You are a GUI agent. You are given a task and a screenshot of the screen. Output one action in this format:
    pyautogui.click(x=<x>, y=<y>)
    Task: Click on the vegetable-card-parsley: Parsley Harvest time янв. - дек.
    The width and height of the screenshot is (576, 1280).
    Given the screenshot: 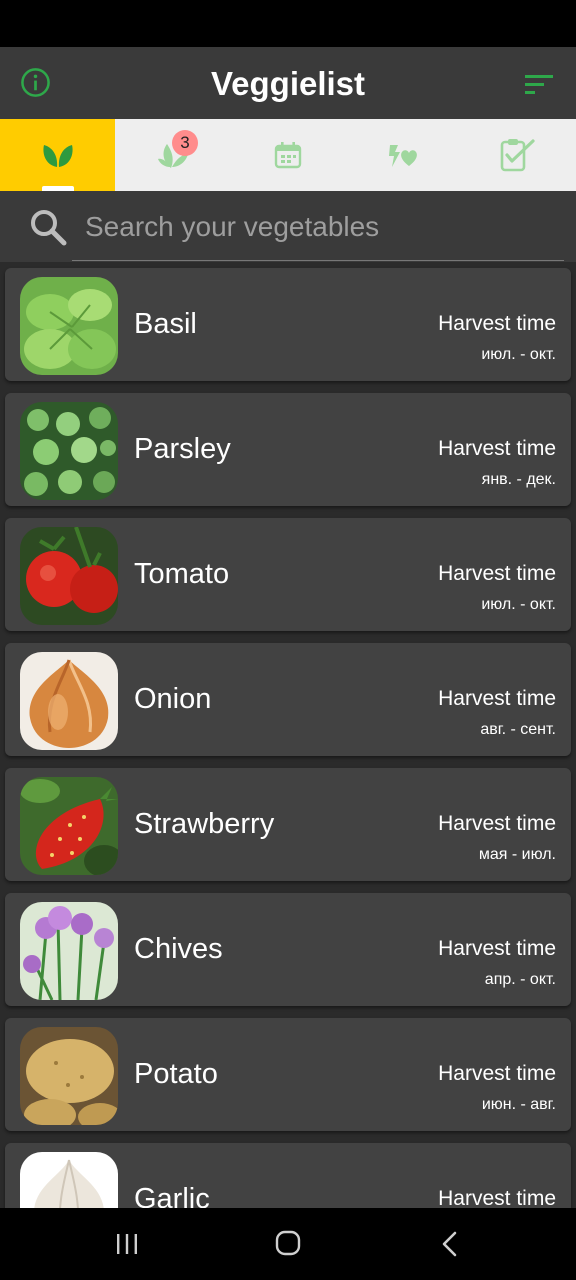 What is the action you would take?
    pyautogui.click(x=288, y=449)
    